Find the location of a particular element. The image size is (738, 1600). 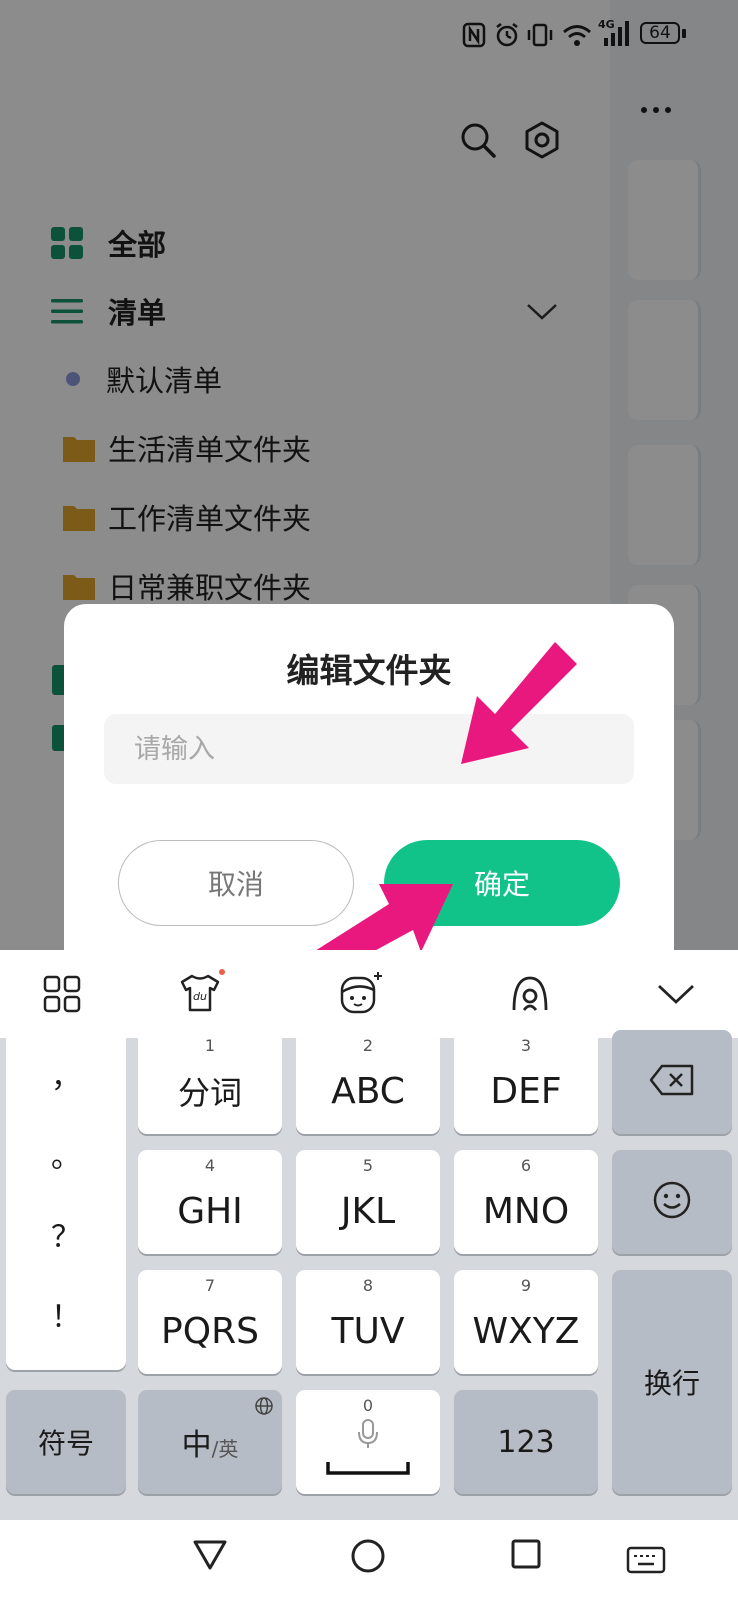

emoji-key is located at coordinates (672, 1202).